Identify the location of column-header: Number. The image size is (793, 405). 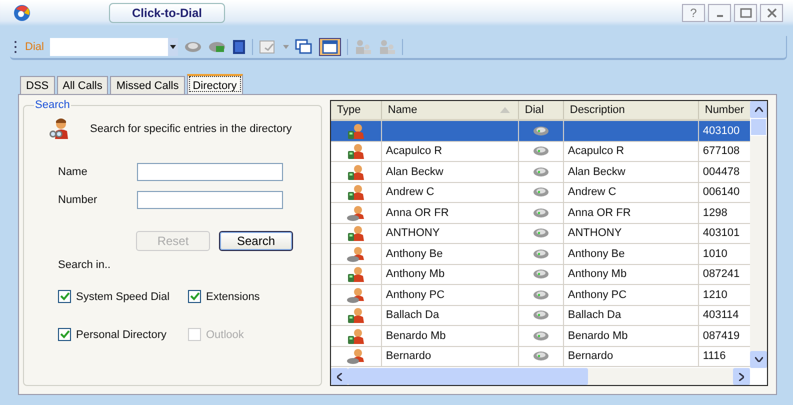
(724, 110).